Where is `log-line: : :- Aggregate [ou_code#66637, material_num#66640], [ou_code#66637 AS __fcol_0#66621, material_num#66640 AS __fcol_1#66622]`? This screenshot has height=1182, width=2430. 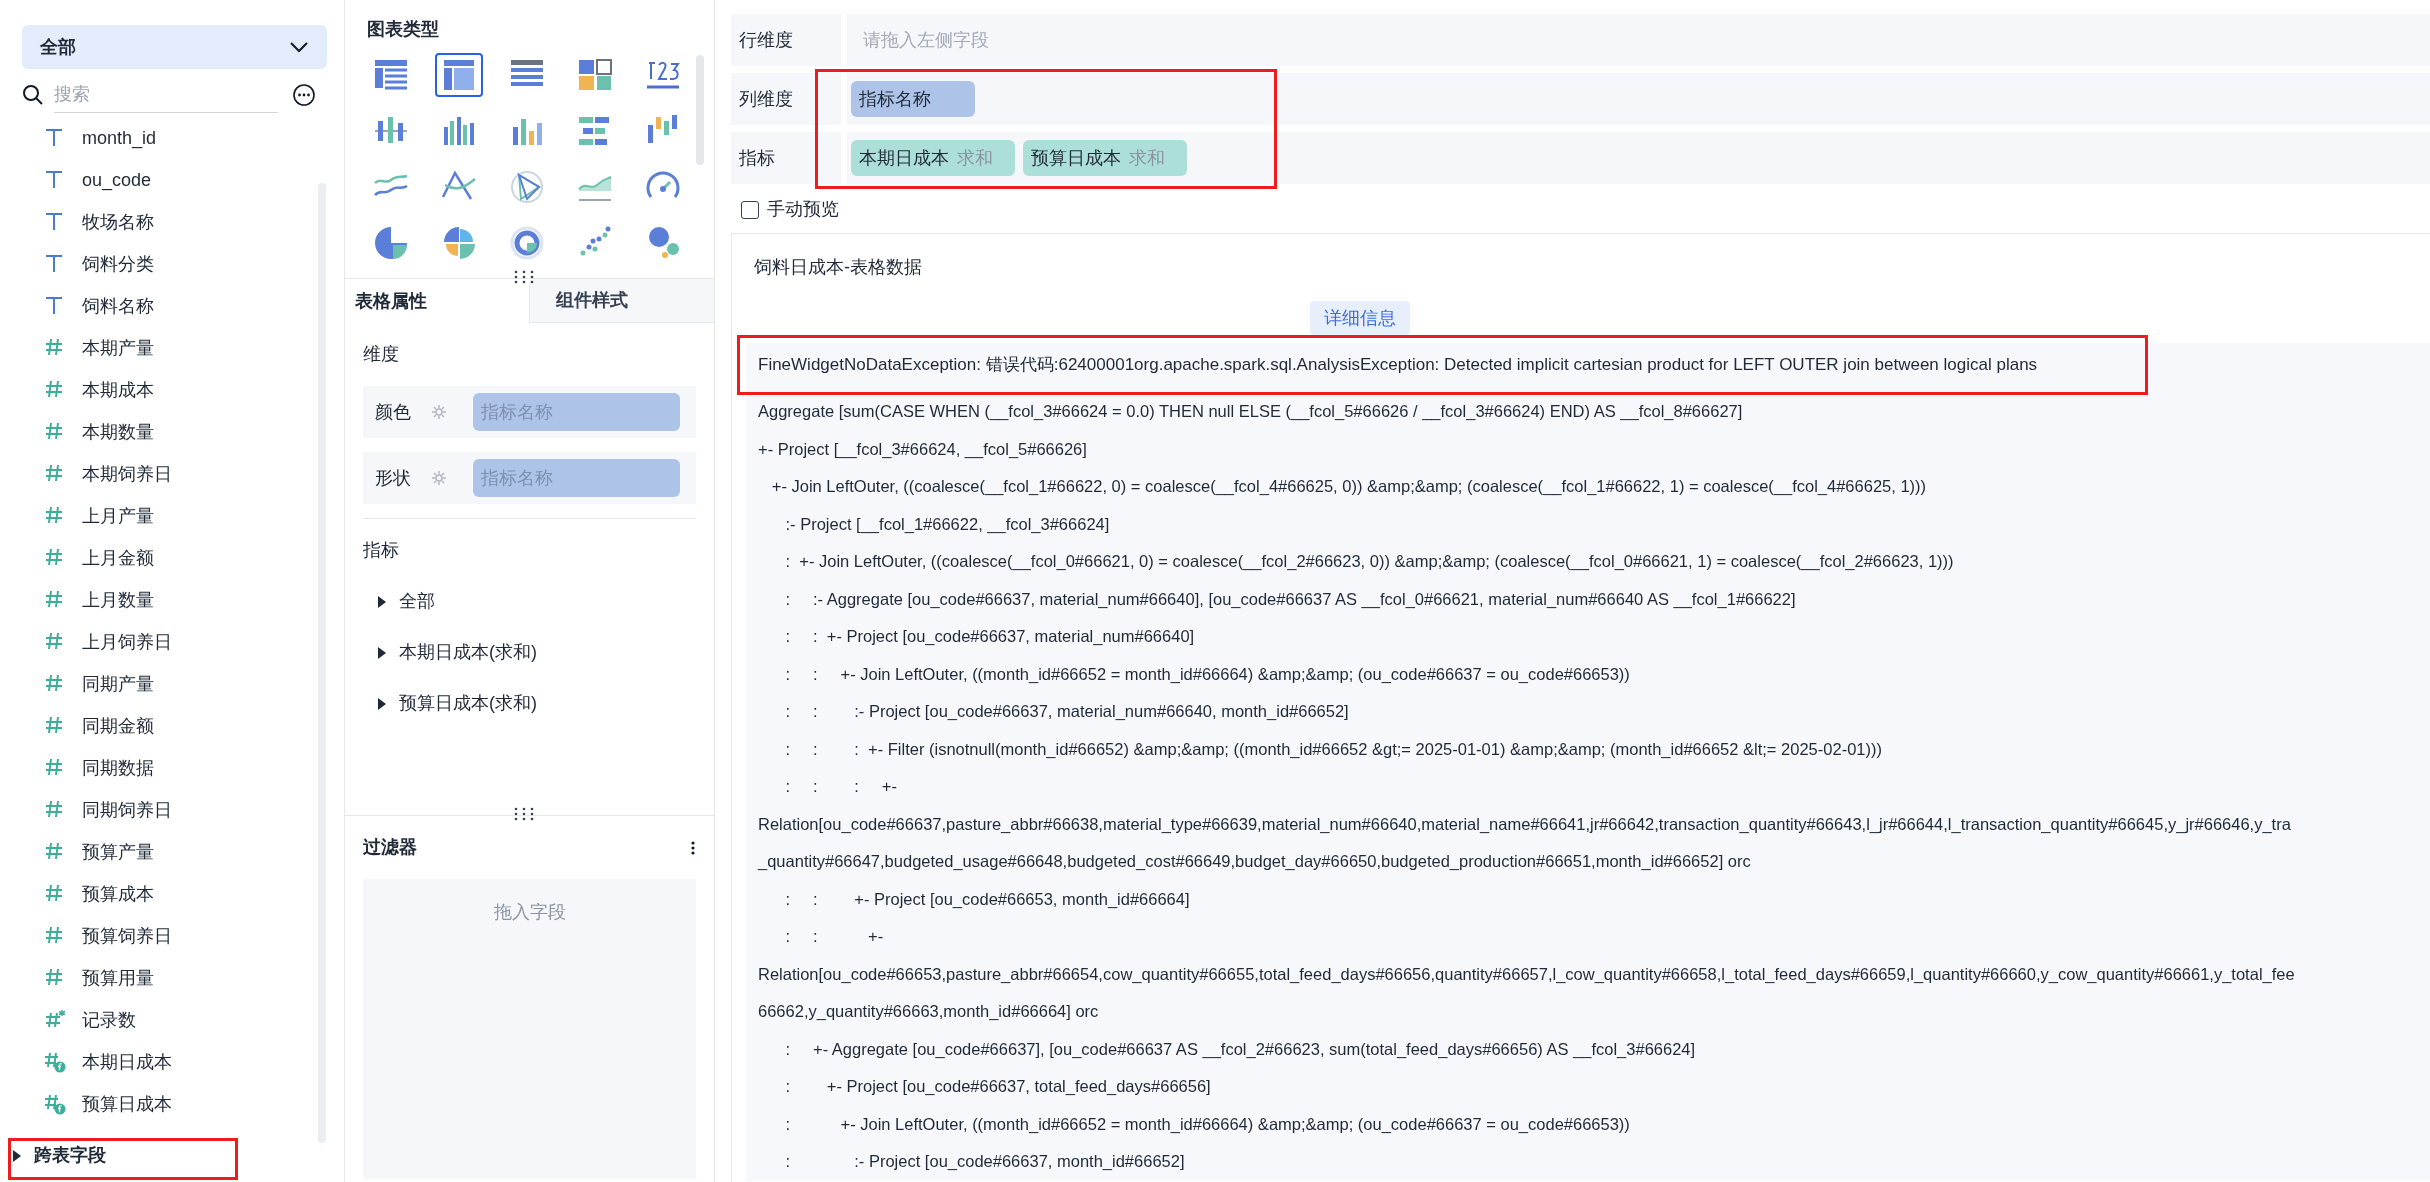 log-line: : :- Aggregate [ou_code#66637, material_num#66640], [ou_code#66637 AS __fcol_0#66621, material_num#66640 AS __fcol_1#66622] is located at coordinates (1290, 599).